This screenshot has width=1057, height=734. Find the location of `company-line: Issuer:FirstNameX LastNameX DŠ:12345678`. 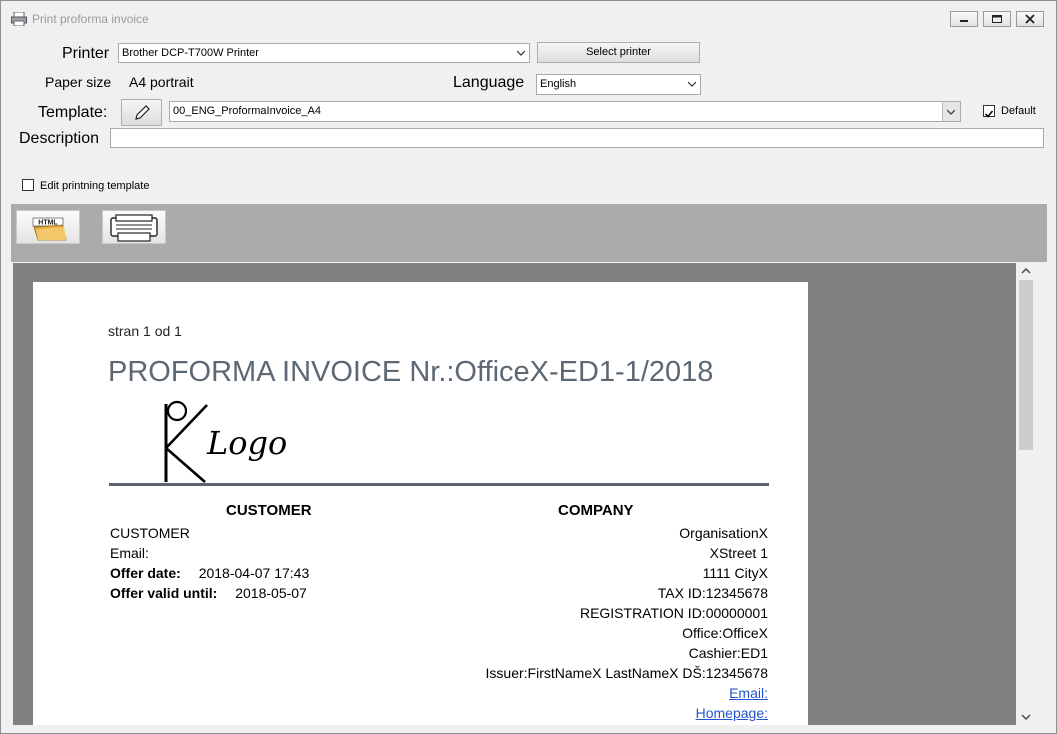

company-line: Issuer:FirstNameX LastNameX DŠ:12345678 is located at coordinates (626, 673).